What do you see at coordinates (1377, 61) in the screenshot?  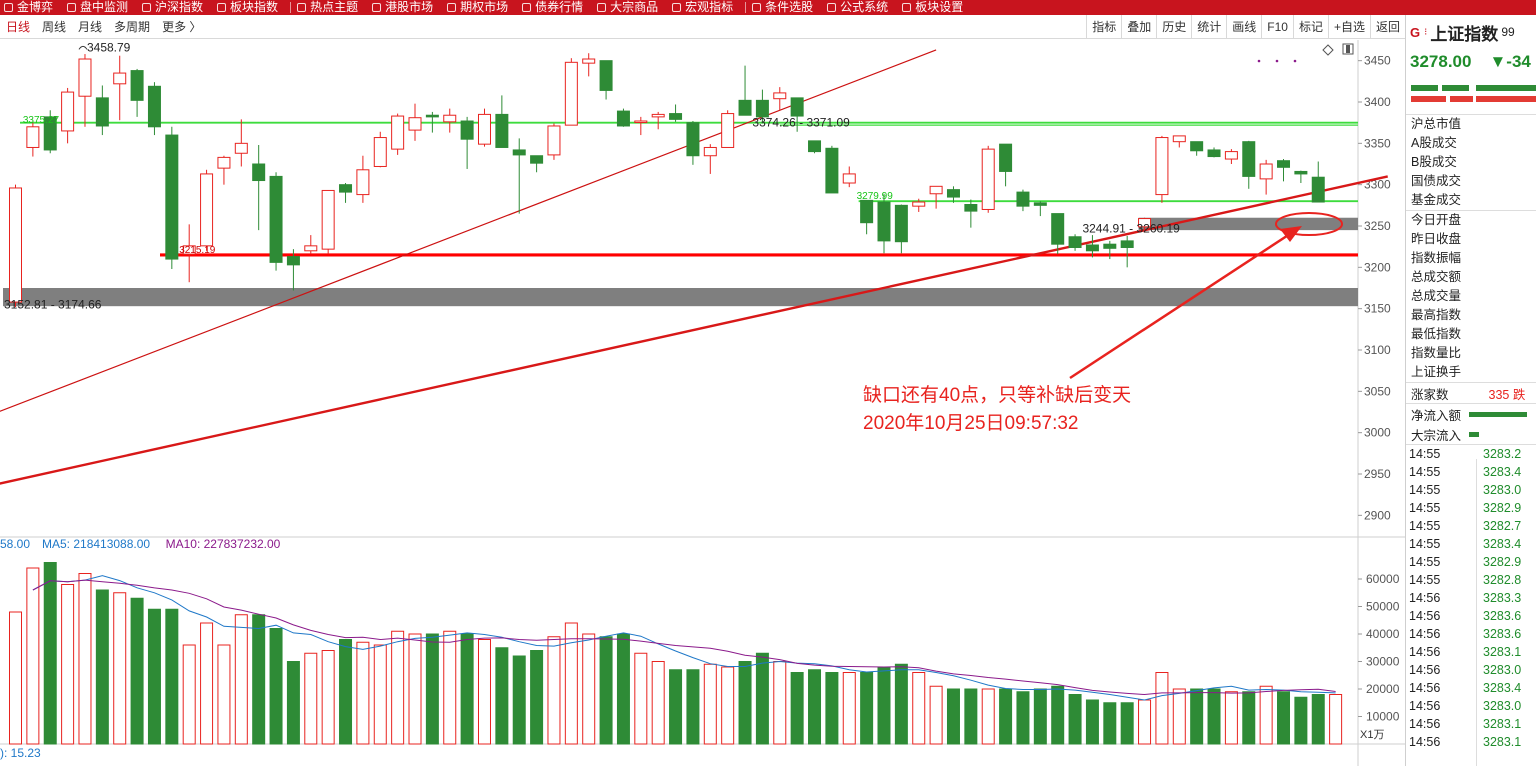 I see `y-tick-label: 3450` at bounding box center [1377, 61].